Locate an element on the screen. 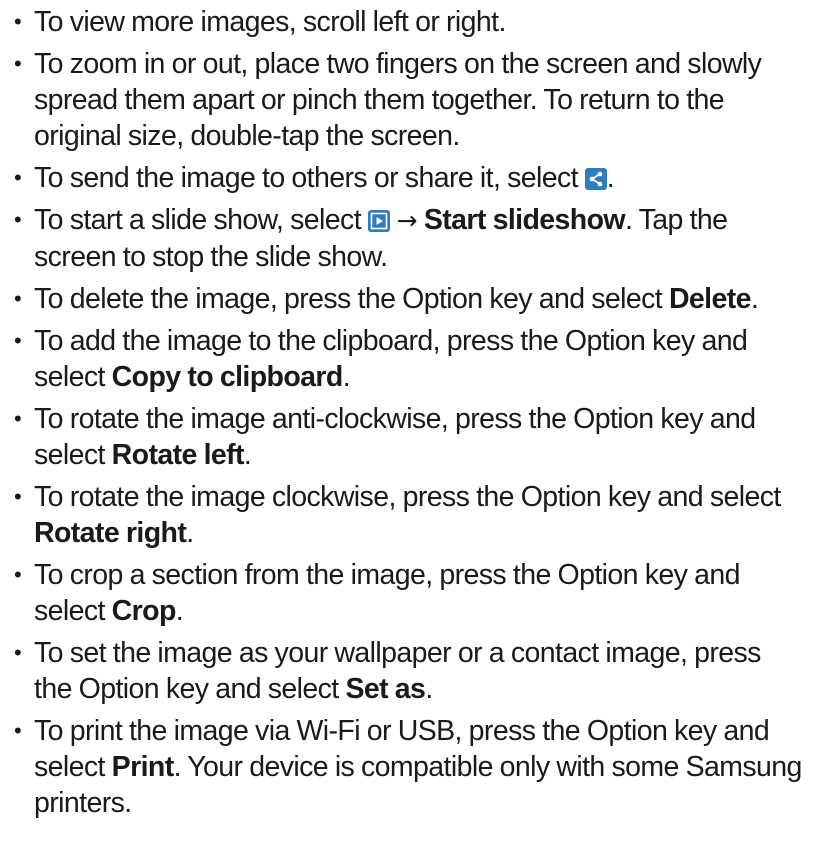  menu-option-crop: Crop is located at coordinates (144, 611).